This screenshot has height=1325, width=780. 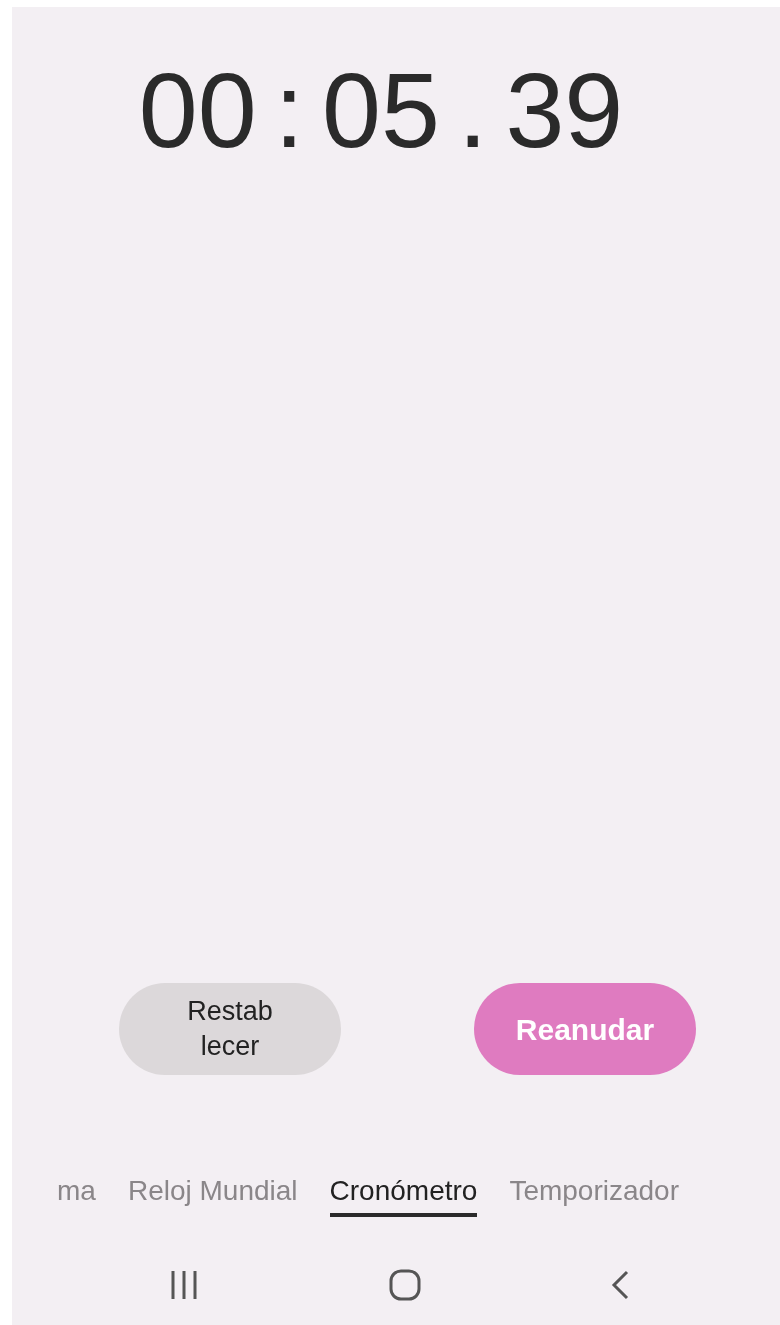 What do you see at coordinates (404, 1285) in the screenshot?
I see `home-icon` at bounding box center [404, 1285].